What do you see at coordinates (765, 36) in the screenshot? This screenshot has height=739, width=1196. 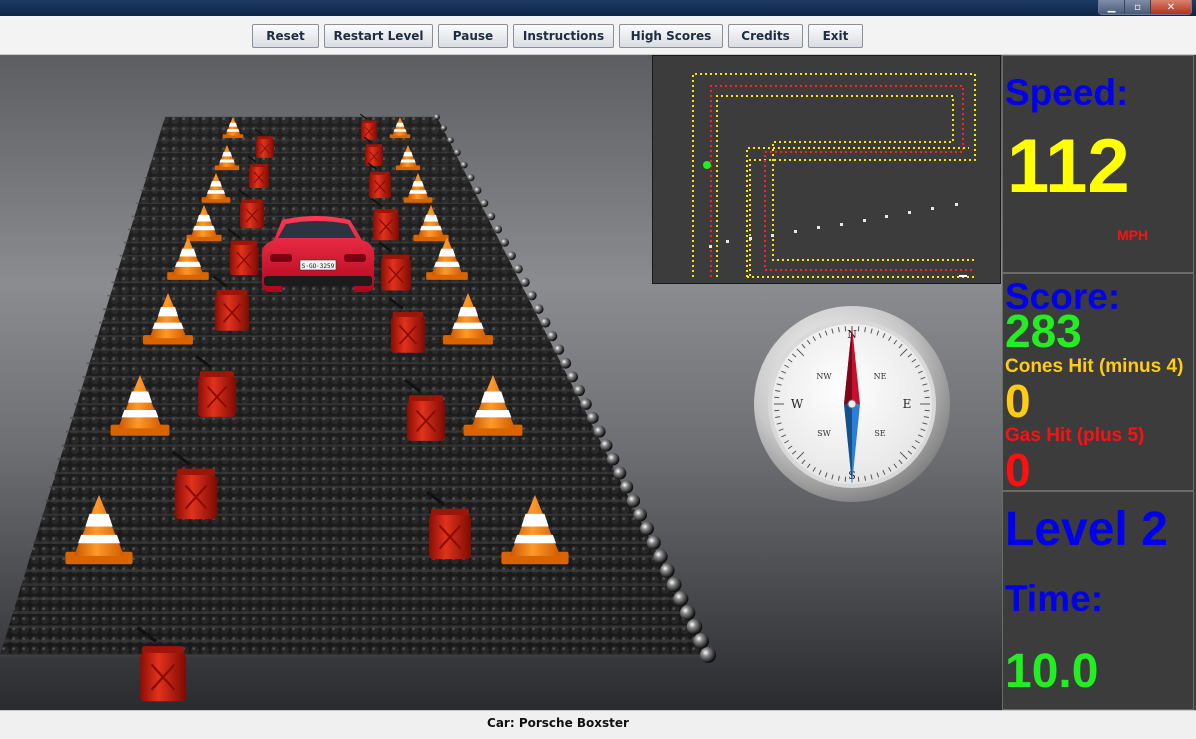 I see `credits-button: Credits` at bounding box center [765, 36].